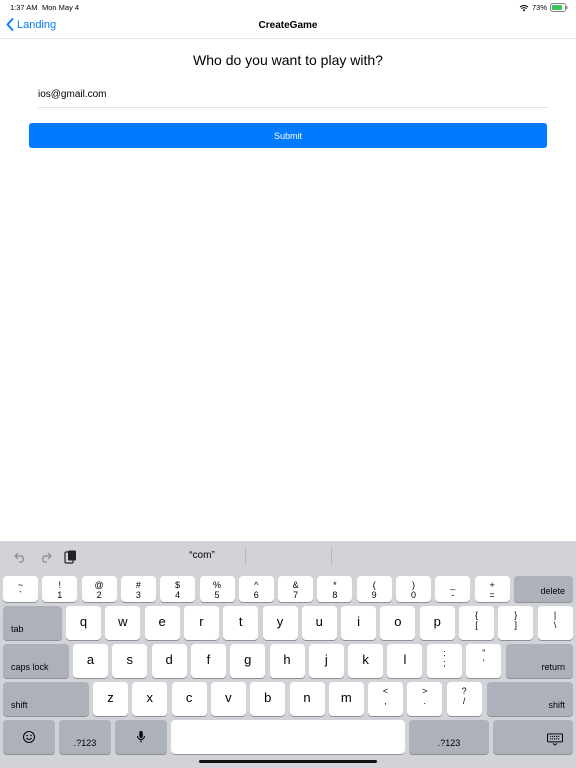  I want to click on key-label: 4, so click(178, 595).